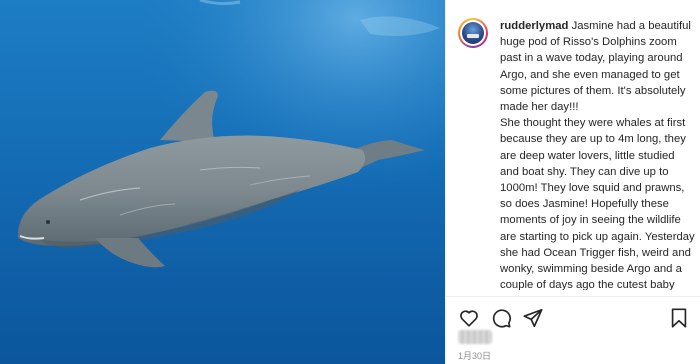  I want to click on heart-icon, so click(469, 318).